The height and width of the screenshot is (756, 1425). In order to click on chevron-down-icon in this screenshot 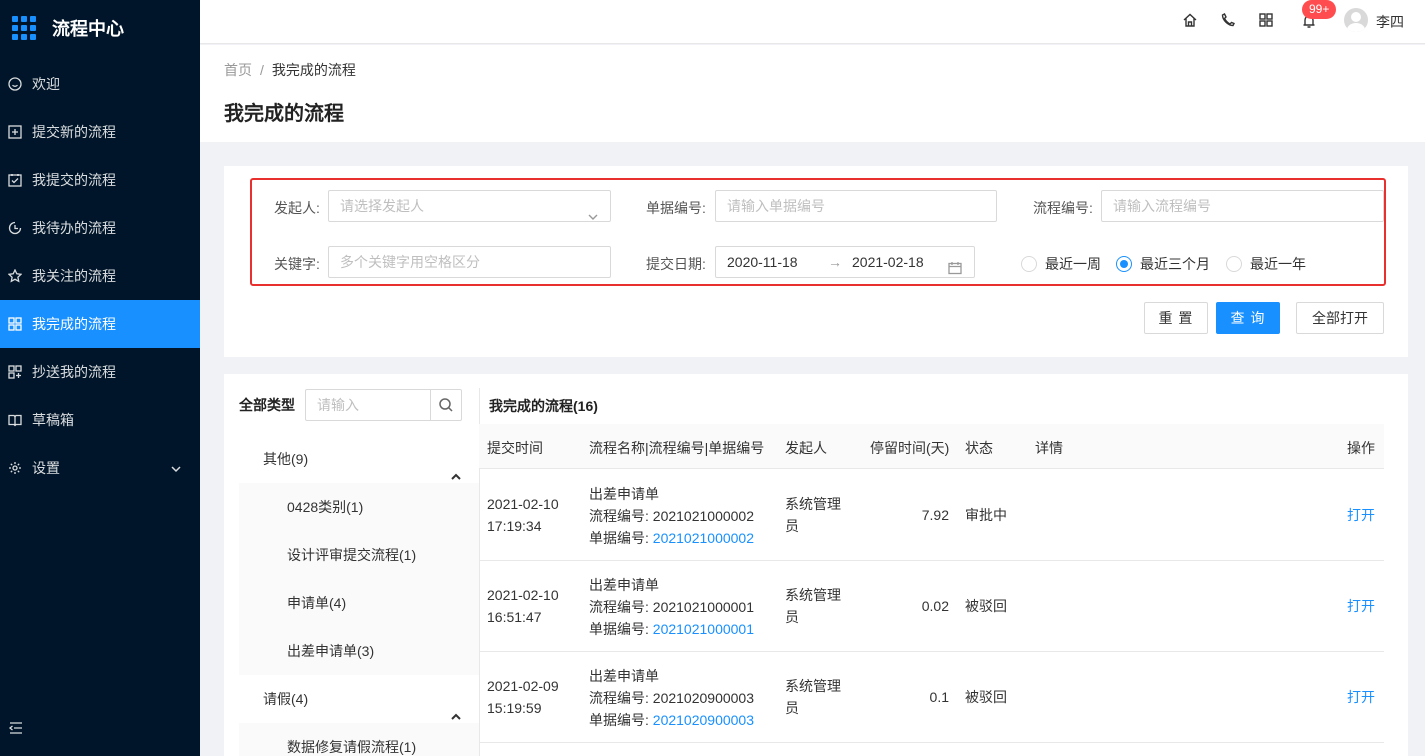, I will do `click(176, 468)`.